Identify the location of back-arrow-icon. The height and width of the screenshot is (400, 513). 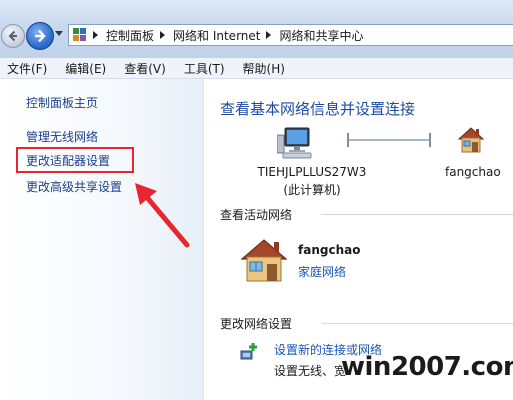
(12, 36).